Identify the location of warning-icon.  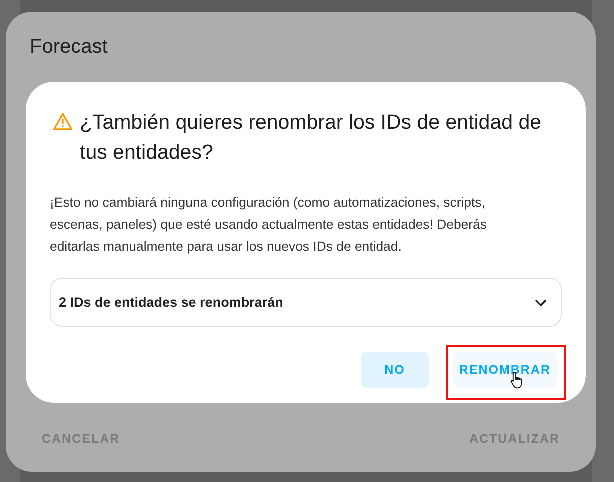
(63, 122).